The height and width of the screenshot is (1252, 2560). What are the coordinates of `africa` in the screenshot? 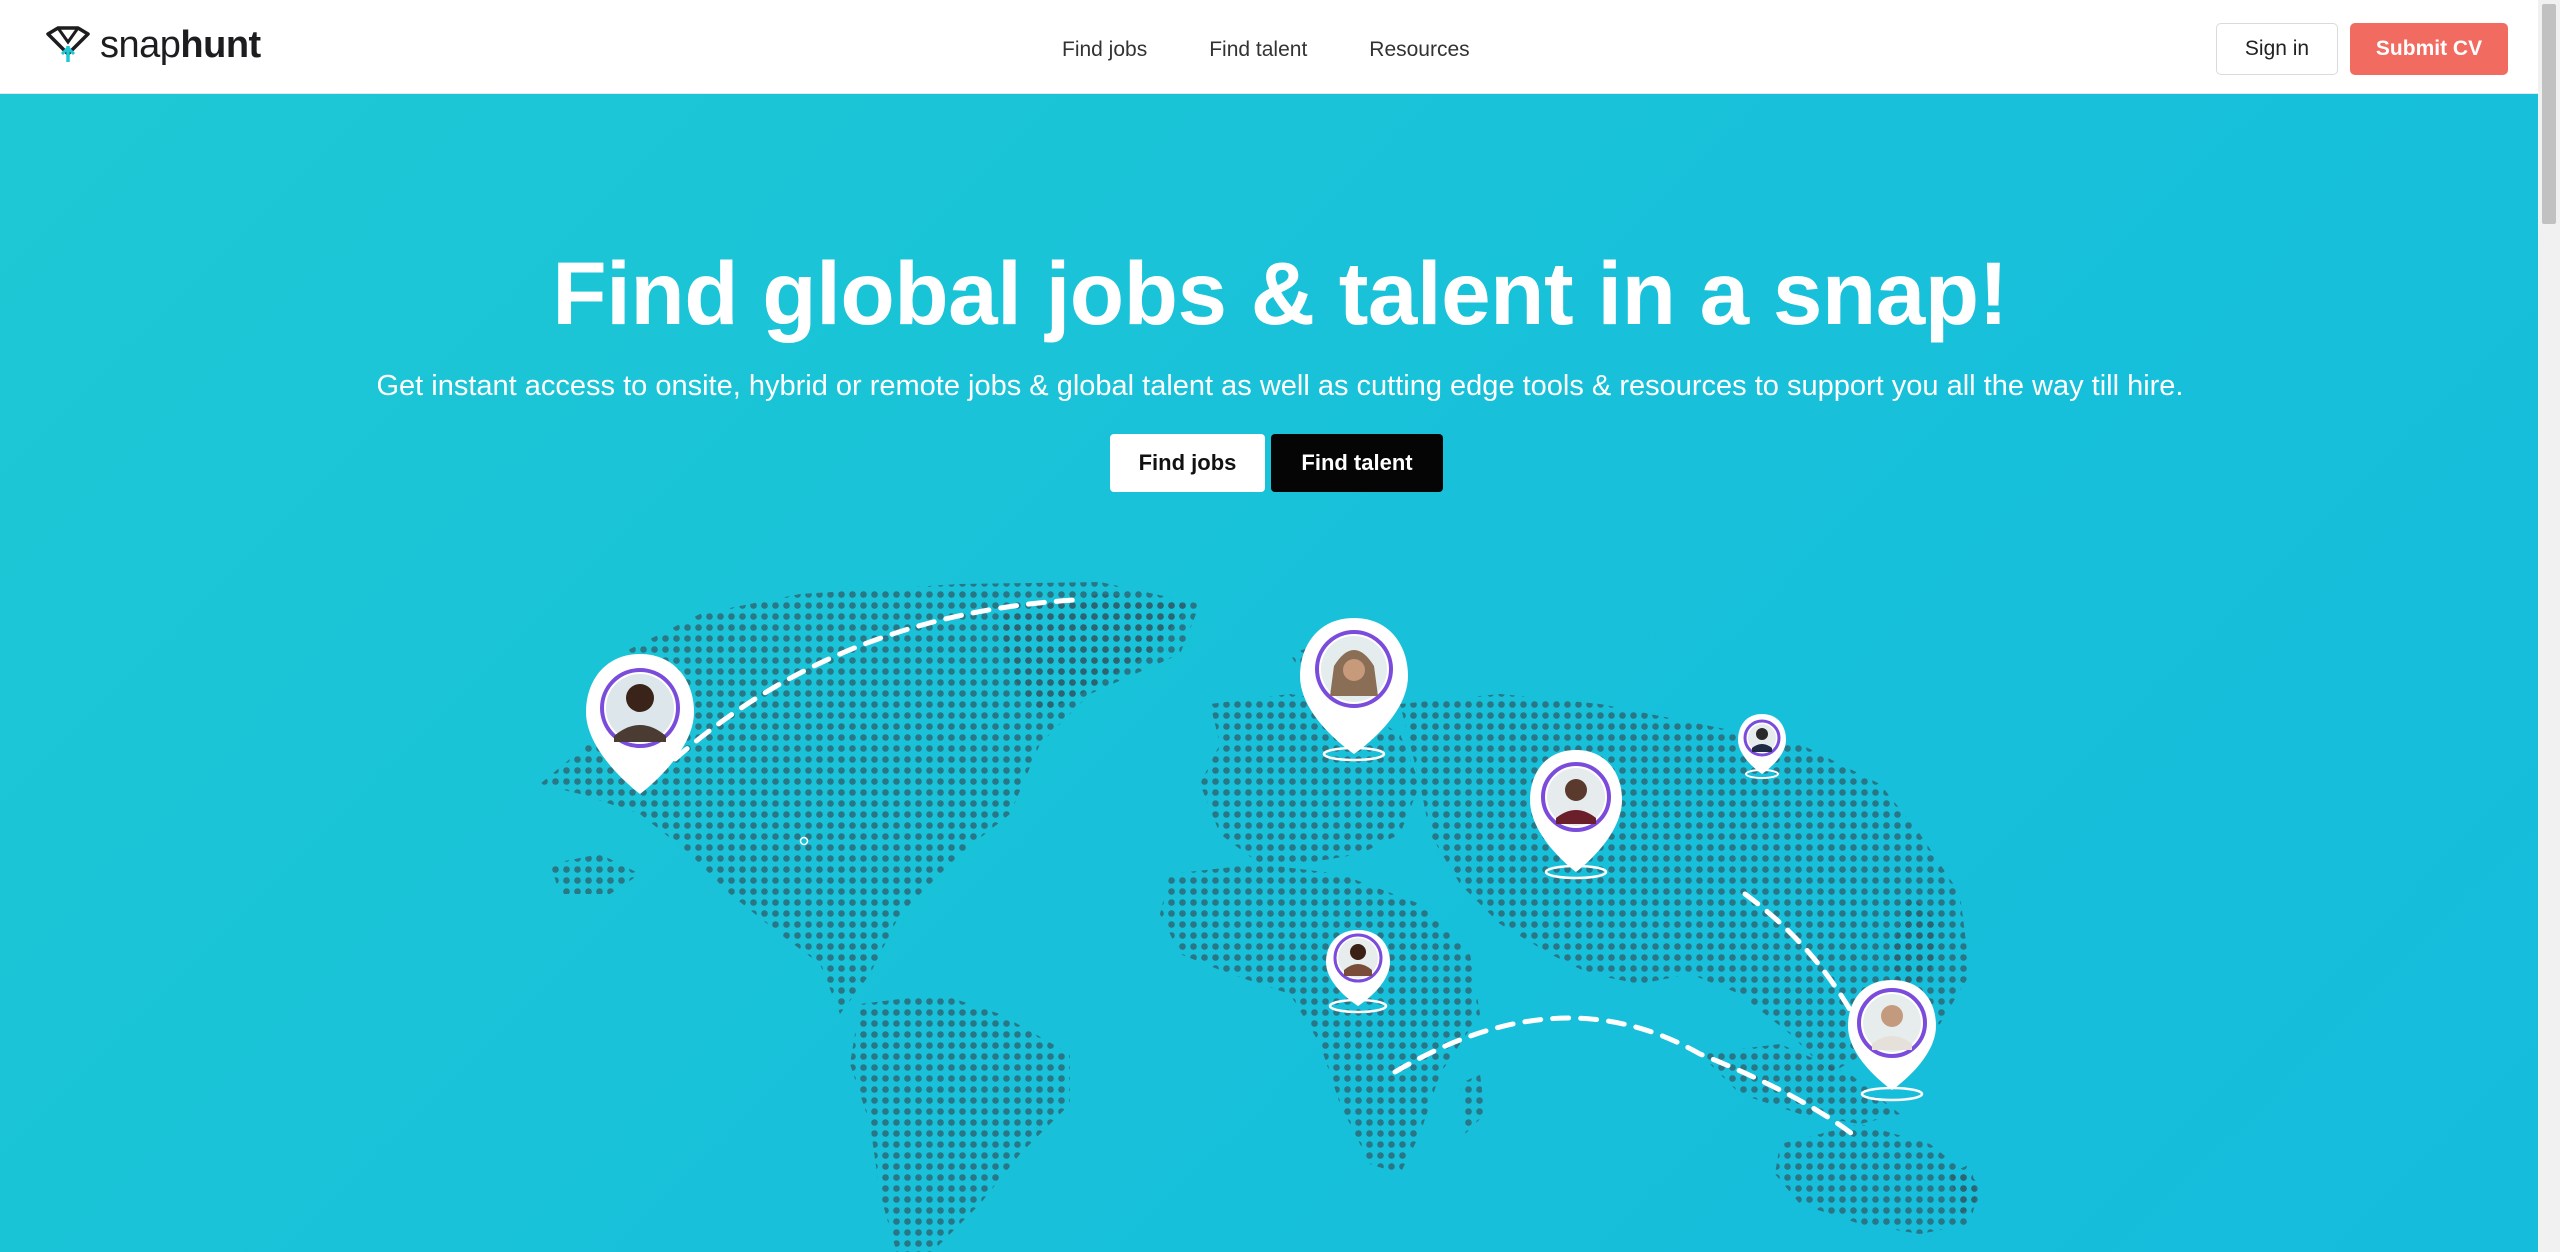 It's located at (1320, 1019).